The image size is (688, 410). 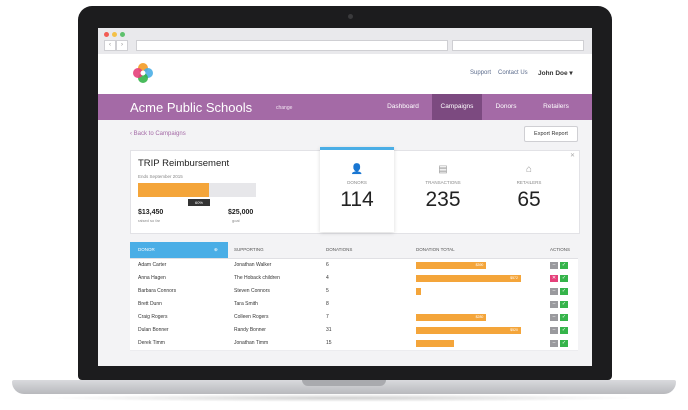 What do you see at coordinates (327, 265) in the screenshot?
I see `donation-count: 6` at bounding box center [327, 265].